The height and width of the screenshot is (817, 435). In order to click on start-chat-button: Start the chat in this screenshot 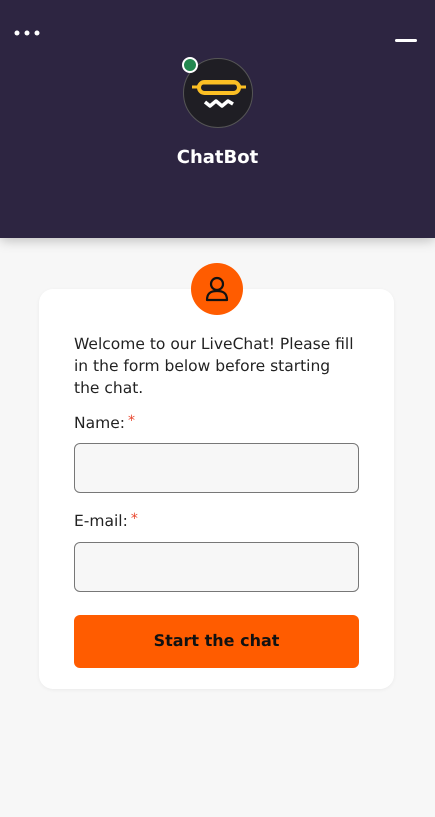, I will do `click(216, 641)`.